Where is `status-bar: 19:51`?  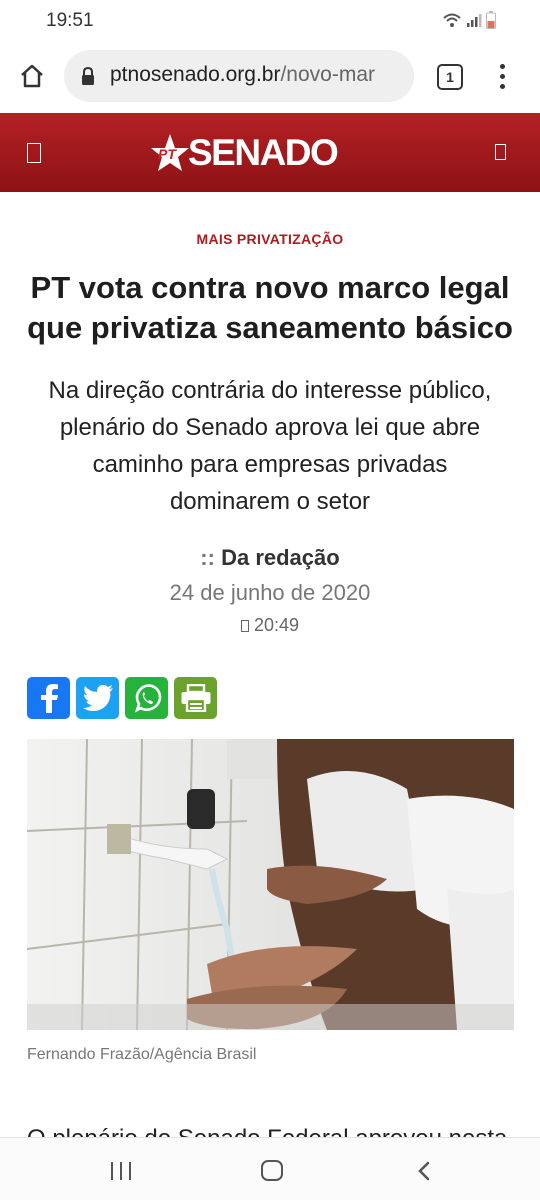
status-bar: 19:51 is located at coordinates (270, 20).